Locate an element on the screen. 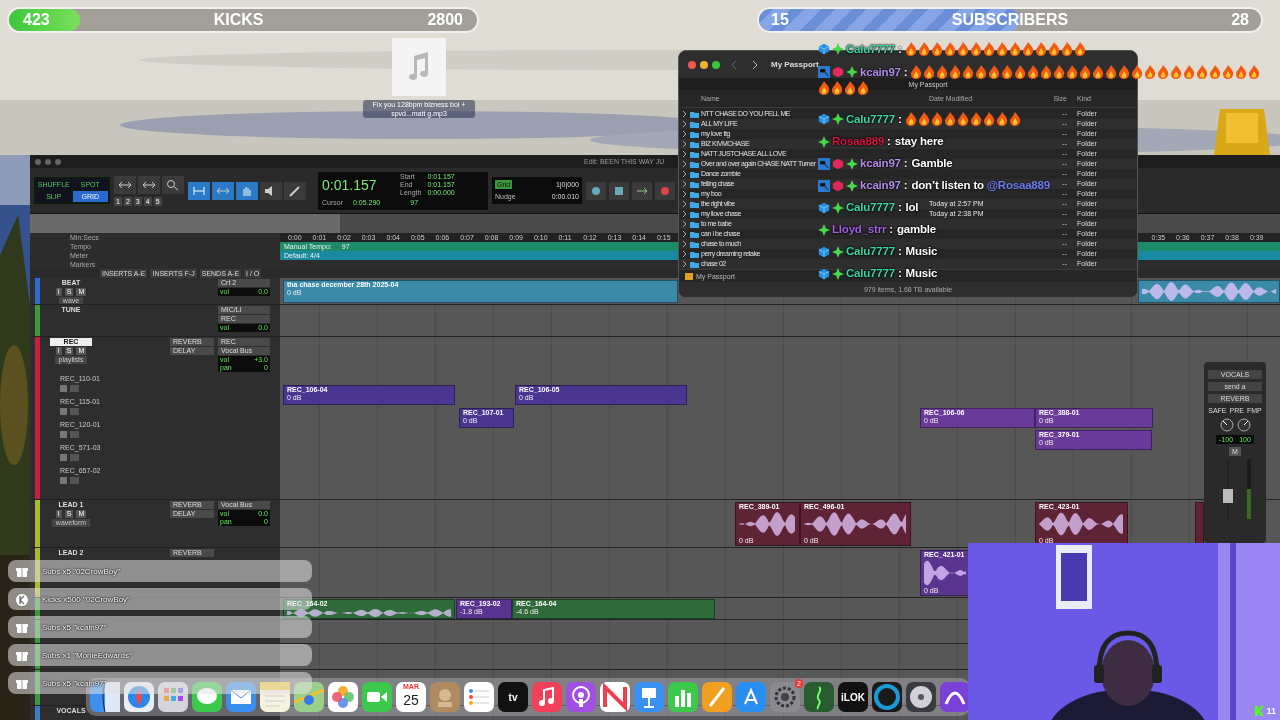 The image size is (1280, 720). main-counter: 0:01.157 is located at coordinates (350, 184).